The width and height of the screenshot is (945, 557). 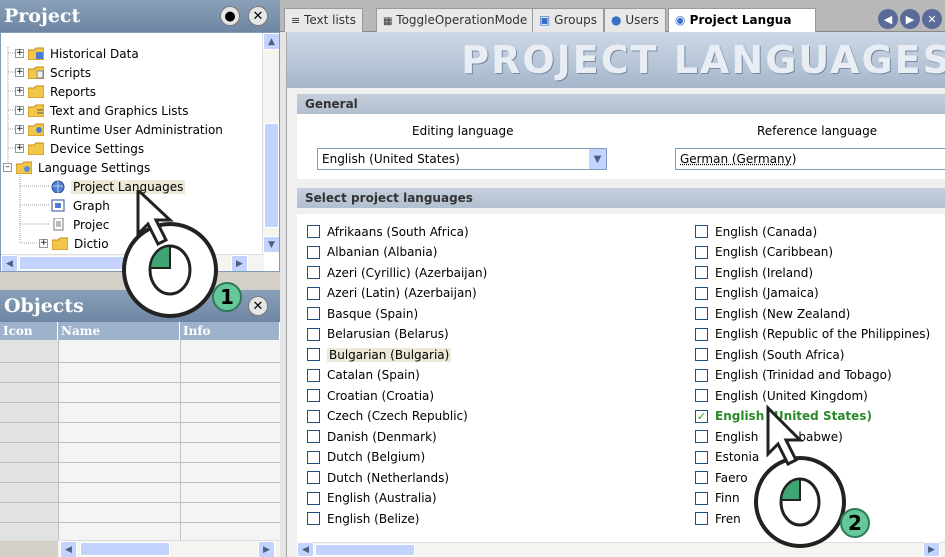 What do you see at coordinates (616, 20) in the screenshot?
I see `user-icon: ●` at bounding box center [616, 20].